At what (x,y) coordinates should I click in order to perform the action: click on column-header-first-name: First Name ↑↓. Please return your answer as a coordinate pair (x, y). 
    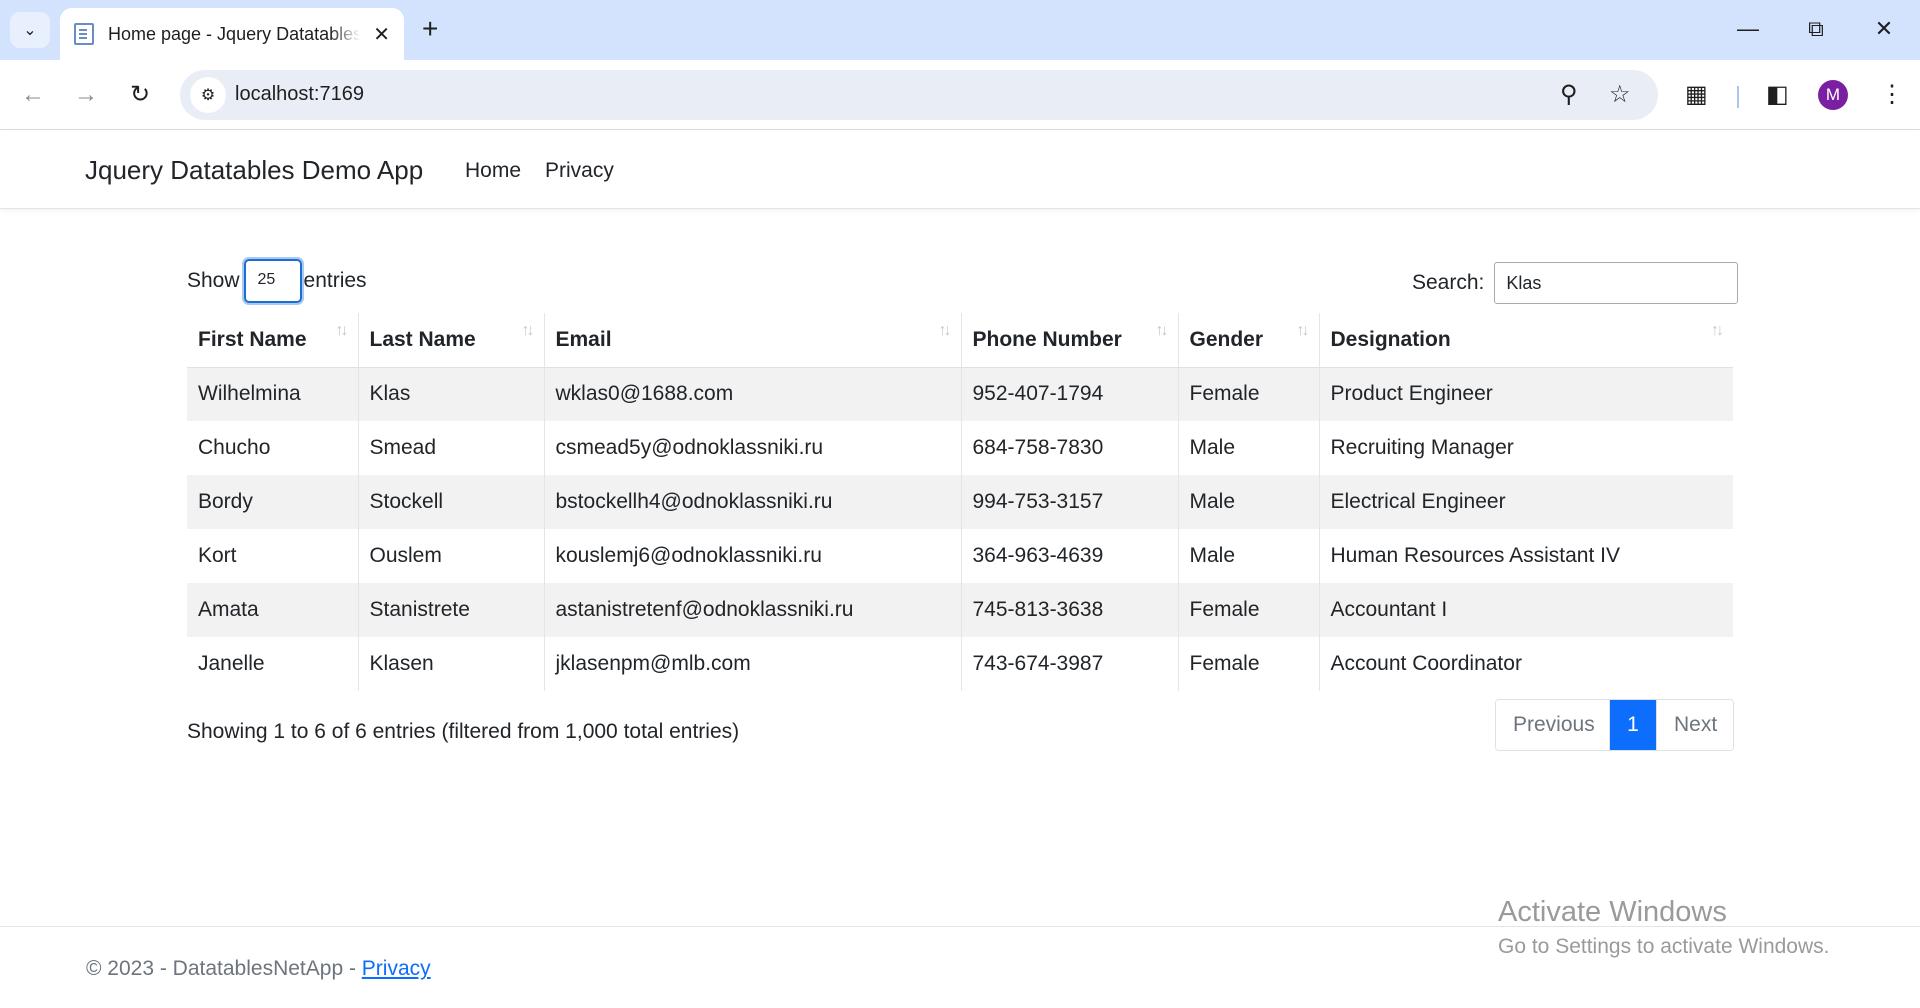
    Looking at the image, I should click on (272, 340).